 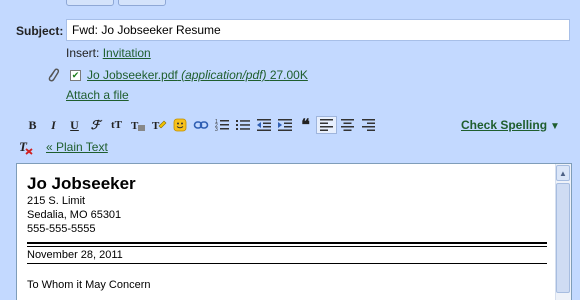 I want to click on paperclip-icon, so click(x=54, y=75).